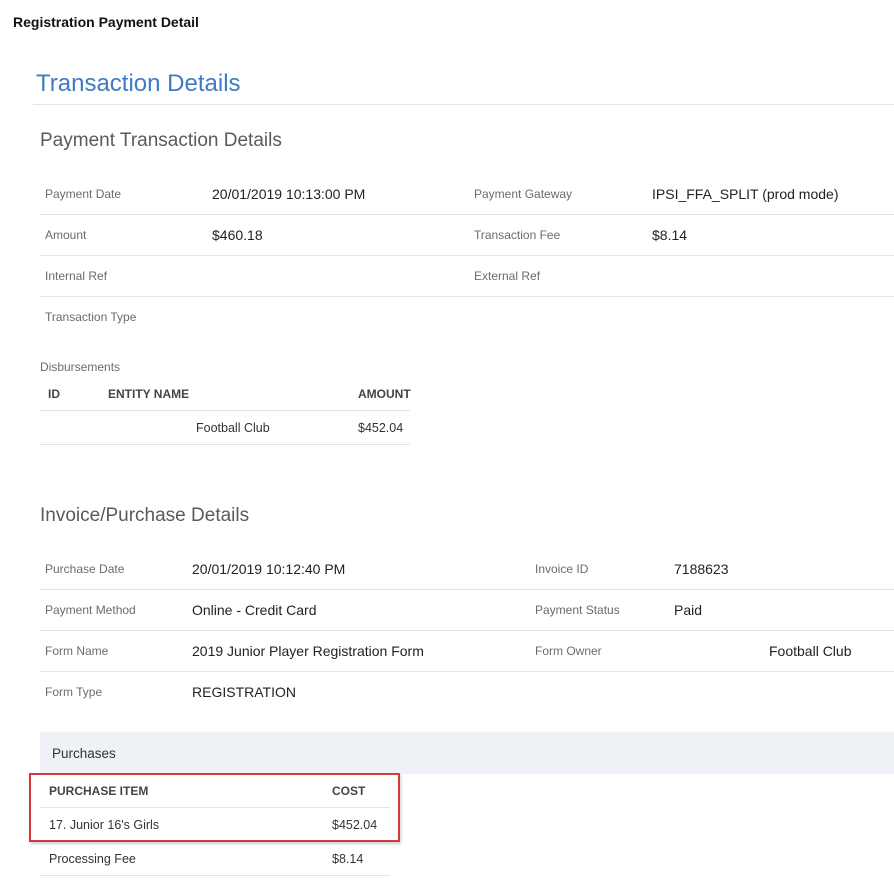 The height and width of the screenshot is (886, 894). Describe the element at coordinates (384, 394) in the screenshot. I see `disbursement-header-amount: AMOUNT` at that location.